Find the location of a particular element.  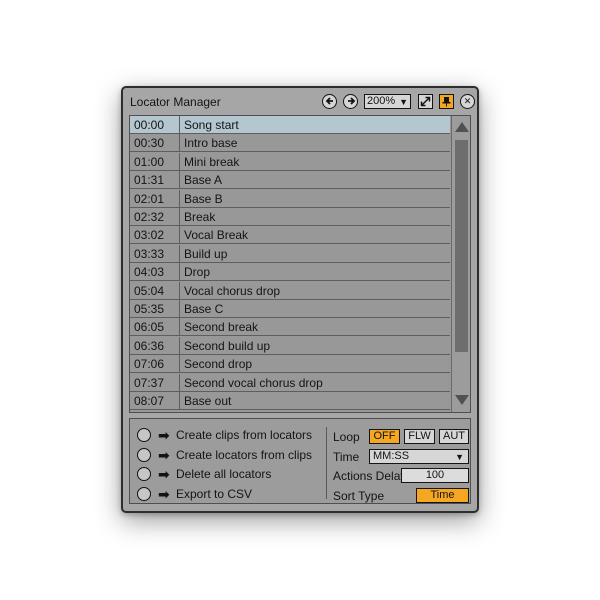

locator-row: 03:33 Build up is located at coordinates (290, 253).